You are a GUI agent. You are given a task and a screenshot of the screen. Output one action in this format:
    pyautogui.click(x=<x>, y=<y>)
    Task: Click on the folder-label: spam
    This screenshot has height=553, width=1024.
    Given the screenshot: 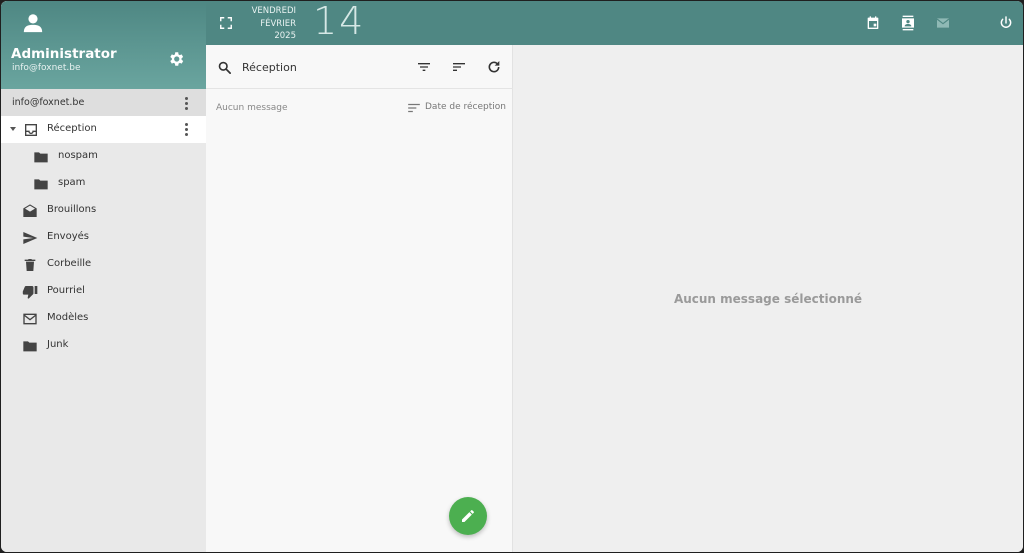 What is the action you would take?
    pyautogui.click(x=72, y=182)
    